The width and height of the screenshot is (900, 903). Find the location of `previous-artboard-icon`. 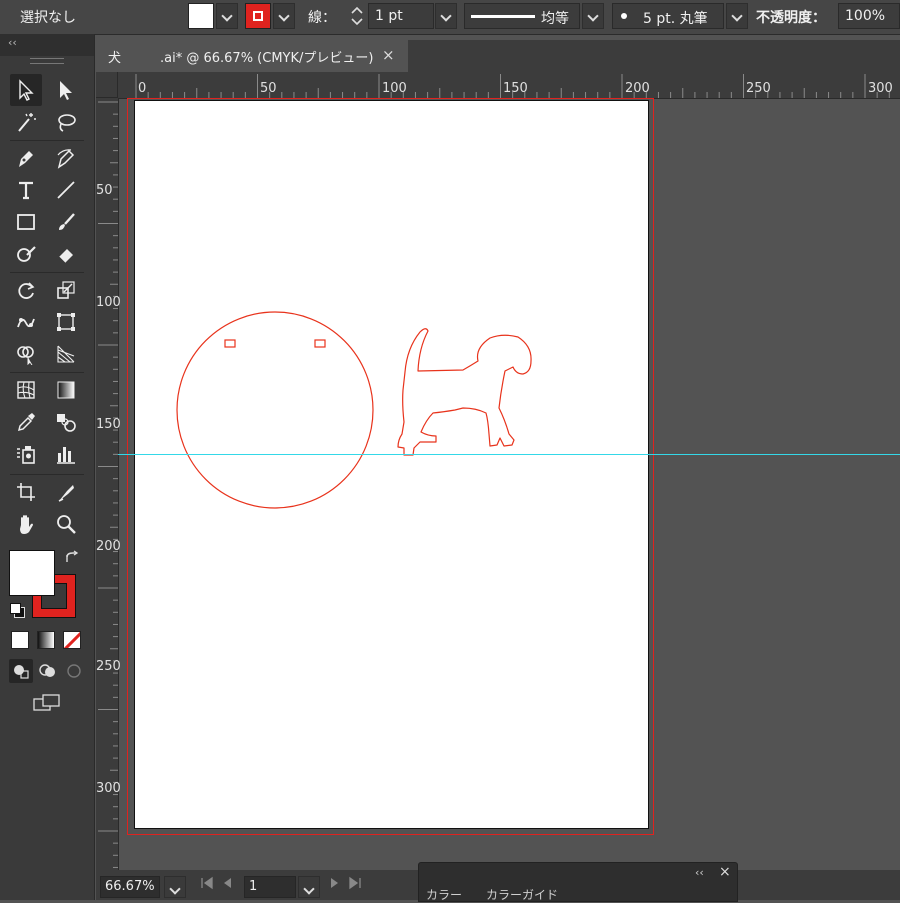

previous-artboard-icon is located at coordinates (227, 884).